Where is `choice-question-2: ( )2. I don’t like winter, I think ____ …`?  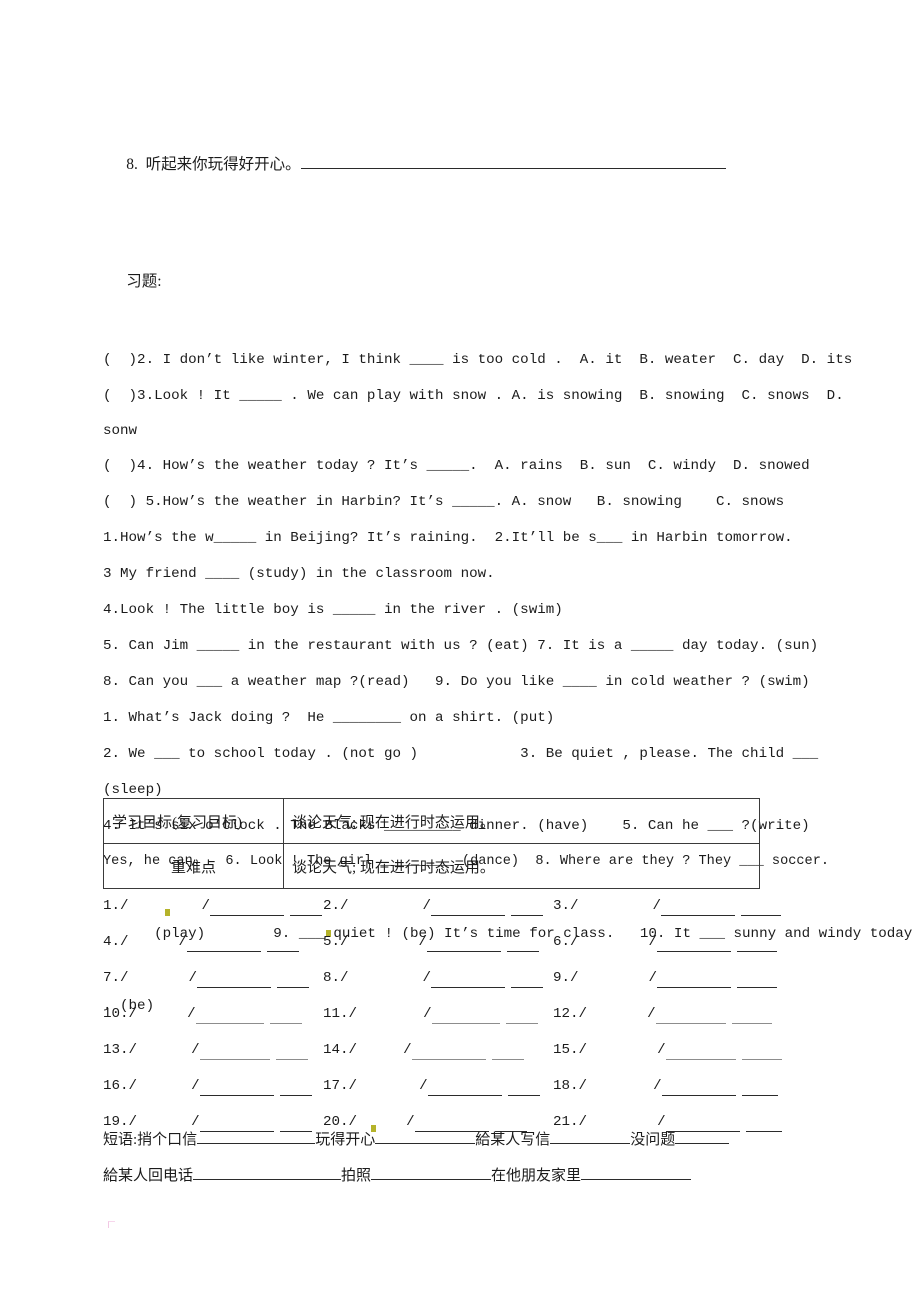
choice-question-2: ( )2. I don’t like winter, I think ____ … is located at coordinates (478, 360).